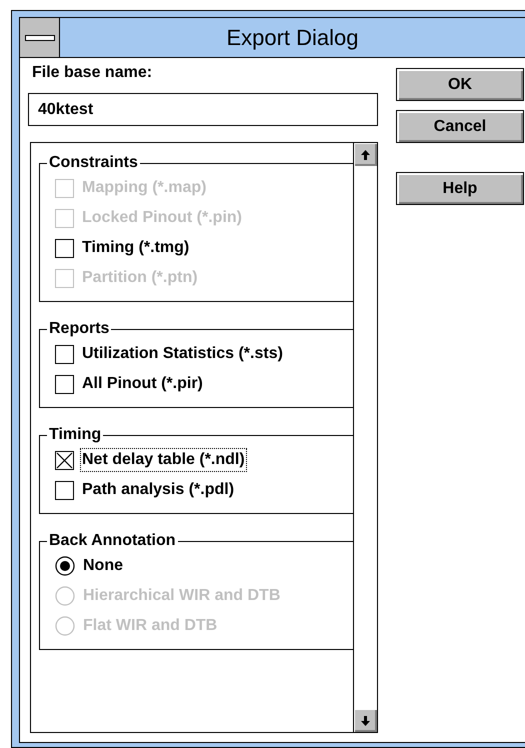  Describe the element at coordinates (75, 435) in the screenshot. I see `group-title: Timing` at that location.